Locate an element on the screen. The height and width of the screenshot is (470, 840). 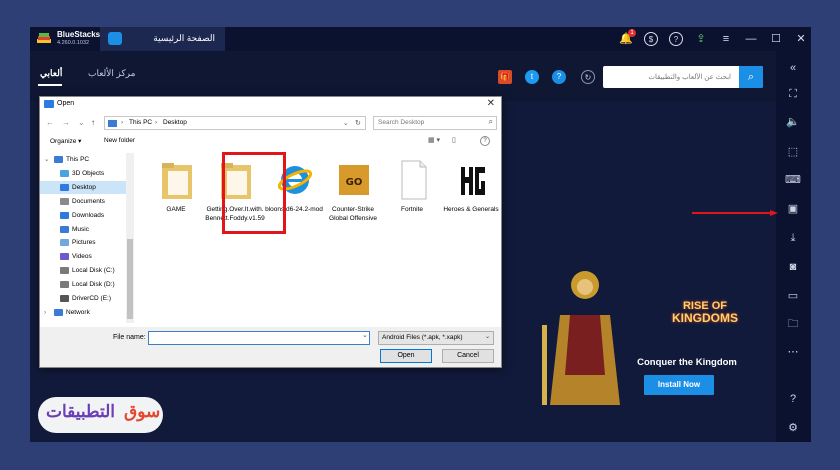
install-apk-icon: ⤓ is located at coordinates (793, 238).